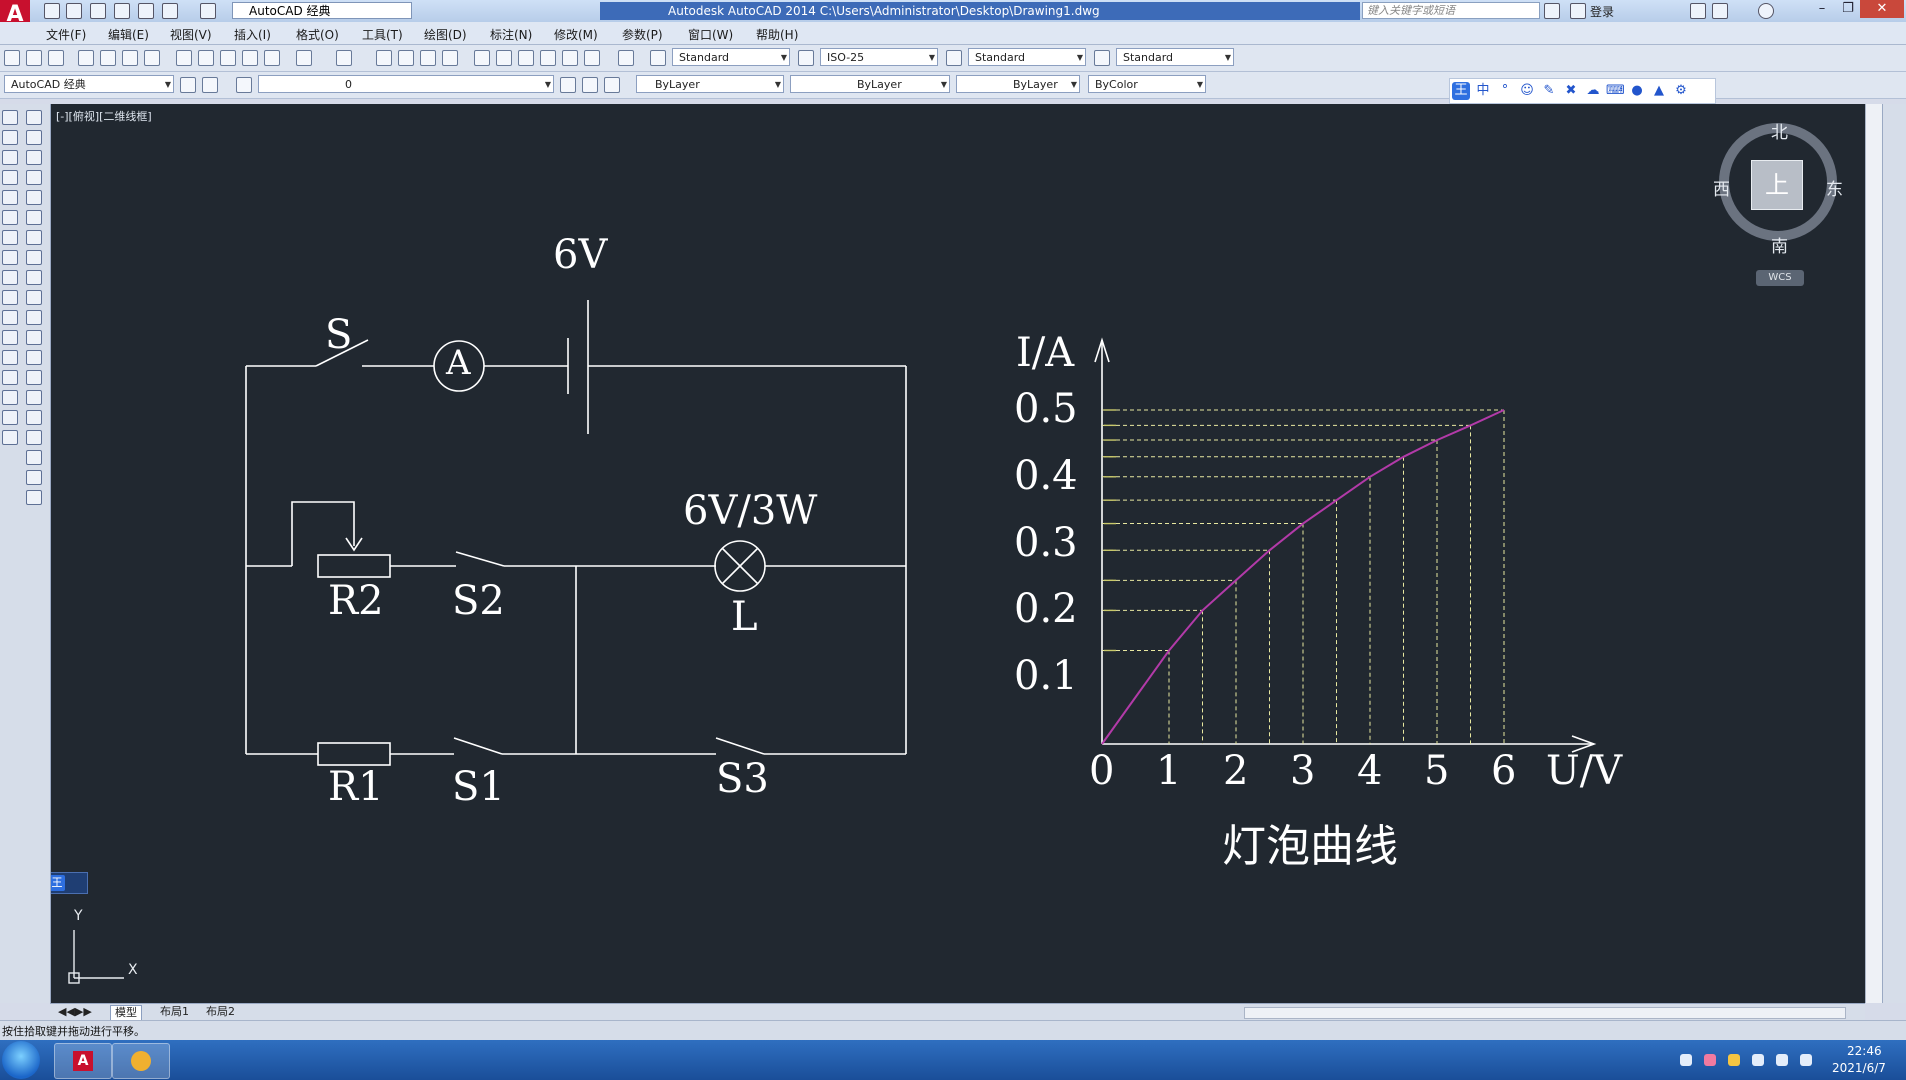  What do you see at coordinates (1437, 771) in the screenshot?
I see `x-tick-label: 5` at bounding box center [1437, 771].